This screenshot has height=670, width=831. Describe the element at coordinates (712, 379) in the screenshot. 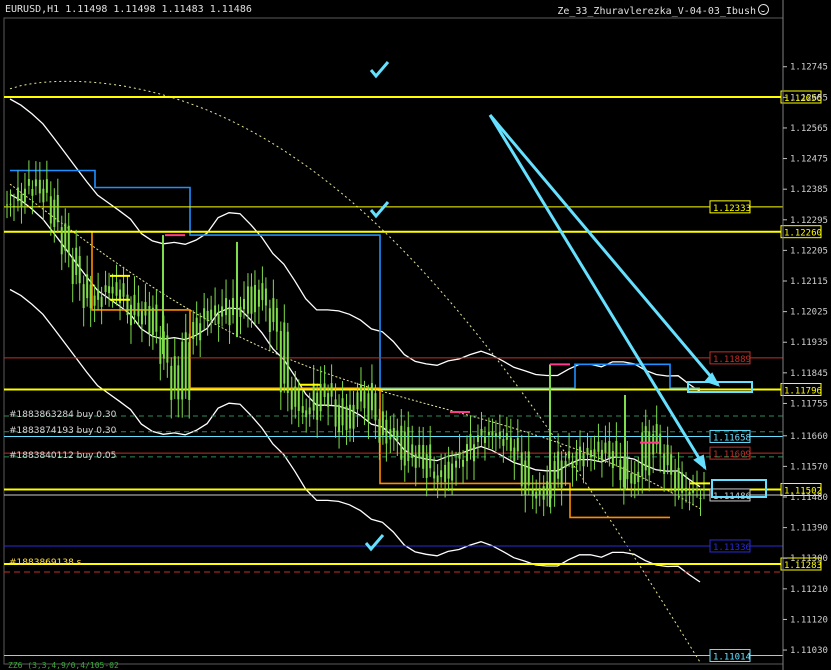

I see `arrow-head-icon` at that location.